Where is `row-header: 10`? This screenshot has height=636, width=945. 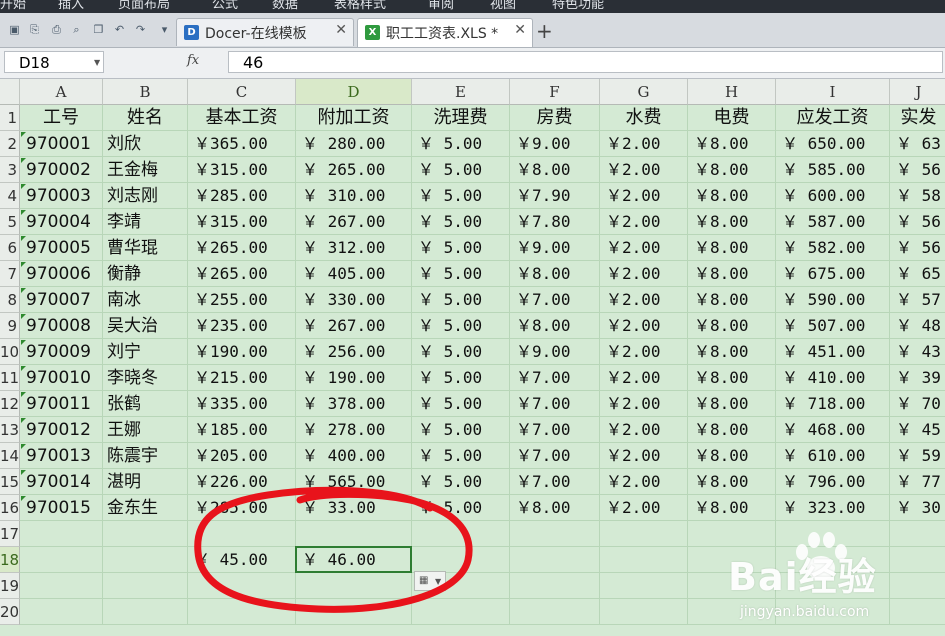
row-header: 10 is located at coordinates (10, 352).